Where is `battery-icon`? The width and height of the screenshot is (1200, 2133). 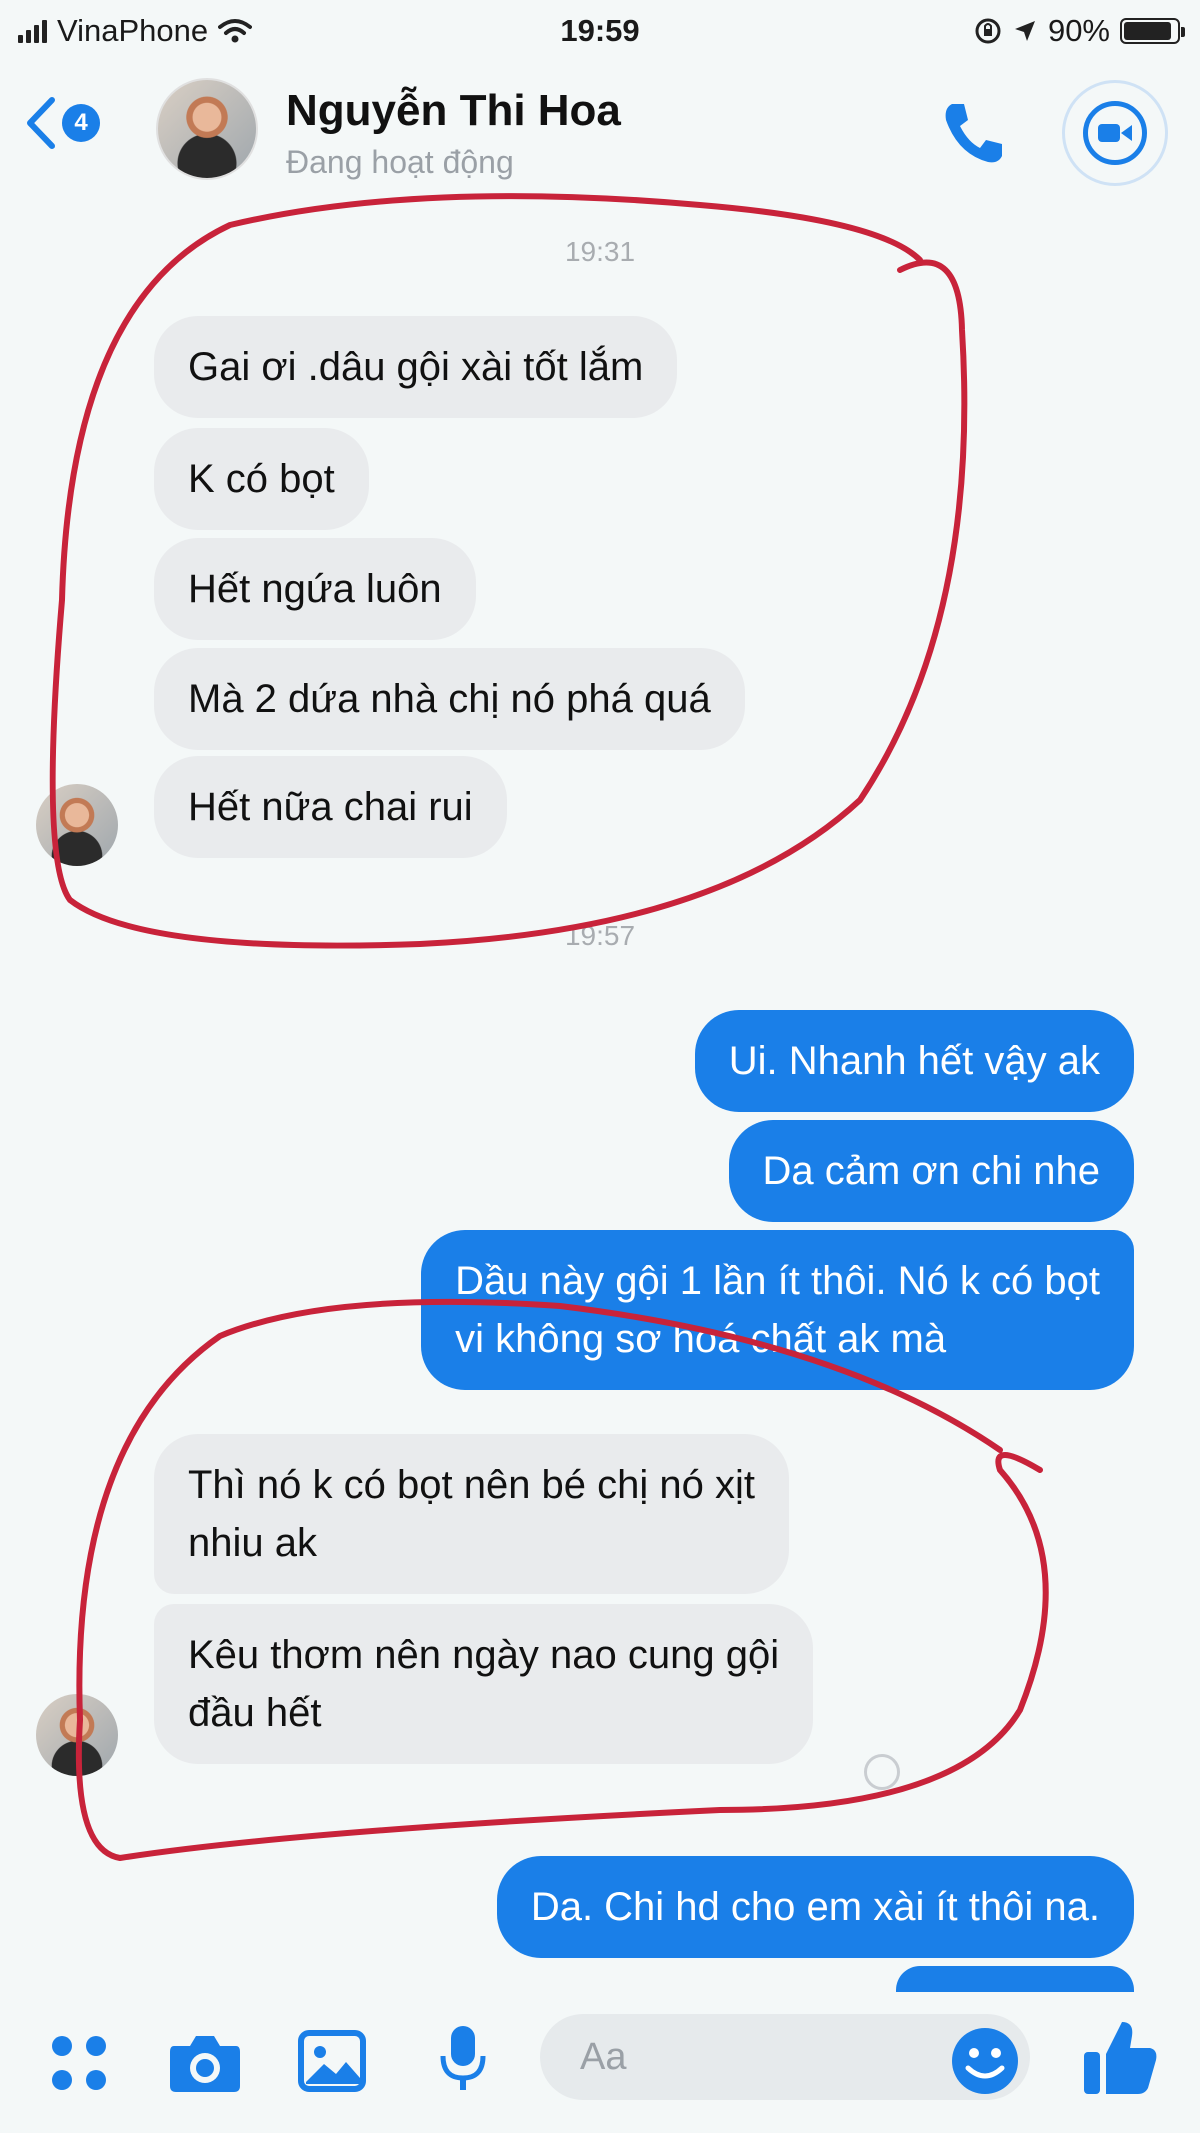 battery-icon is located at coordinates (1152, 31).